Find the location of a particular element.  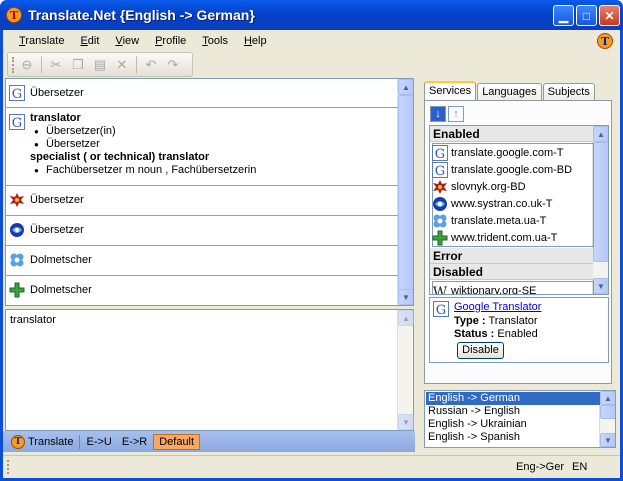

profile-tab-e-u: E->U is located at coordinates (98, 442).